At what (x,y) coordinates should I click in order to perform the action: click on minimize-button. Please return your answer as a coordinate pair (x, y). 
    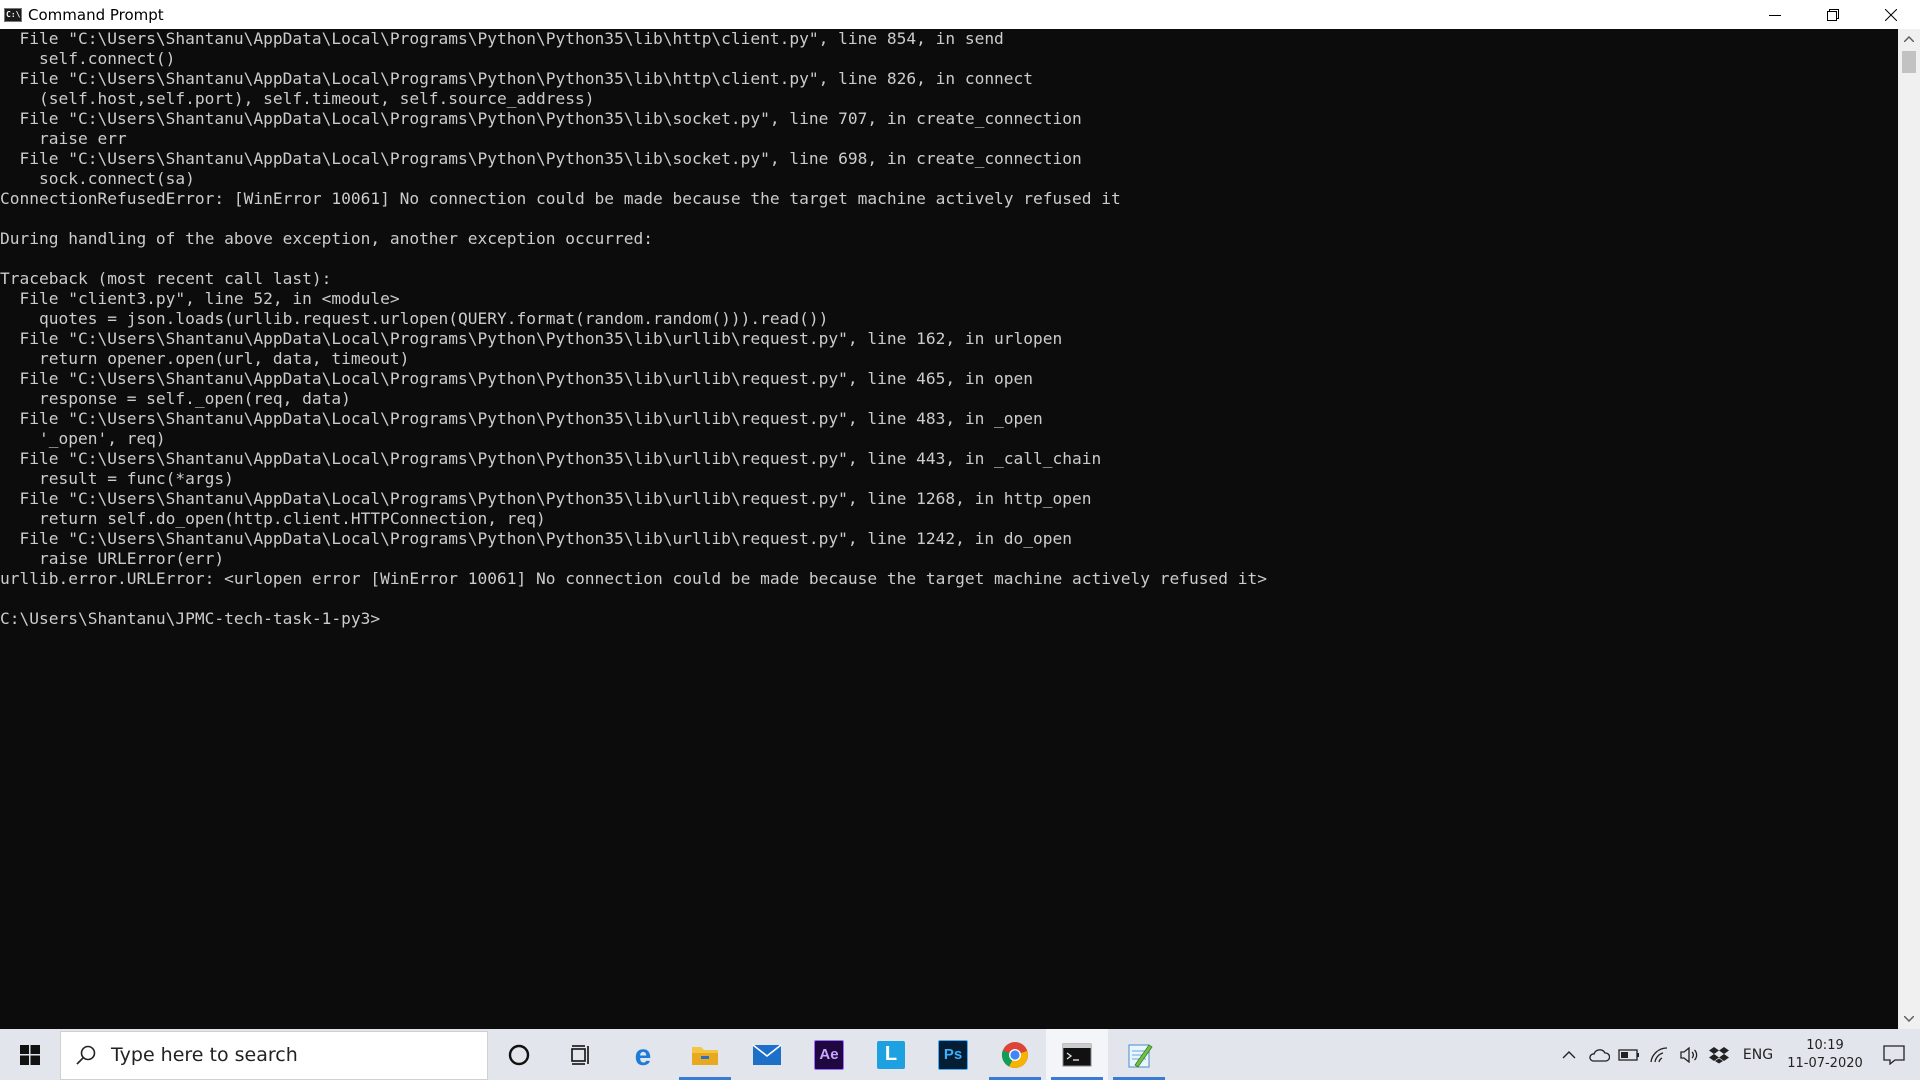
    Looking at the image, I should click on (1775, 14).